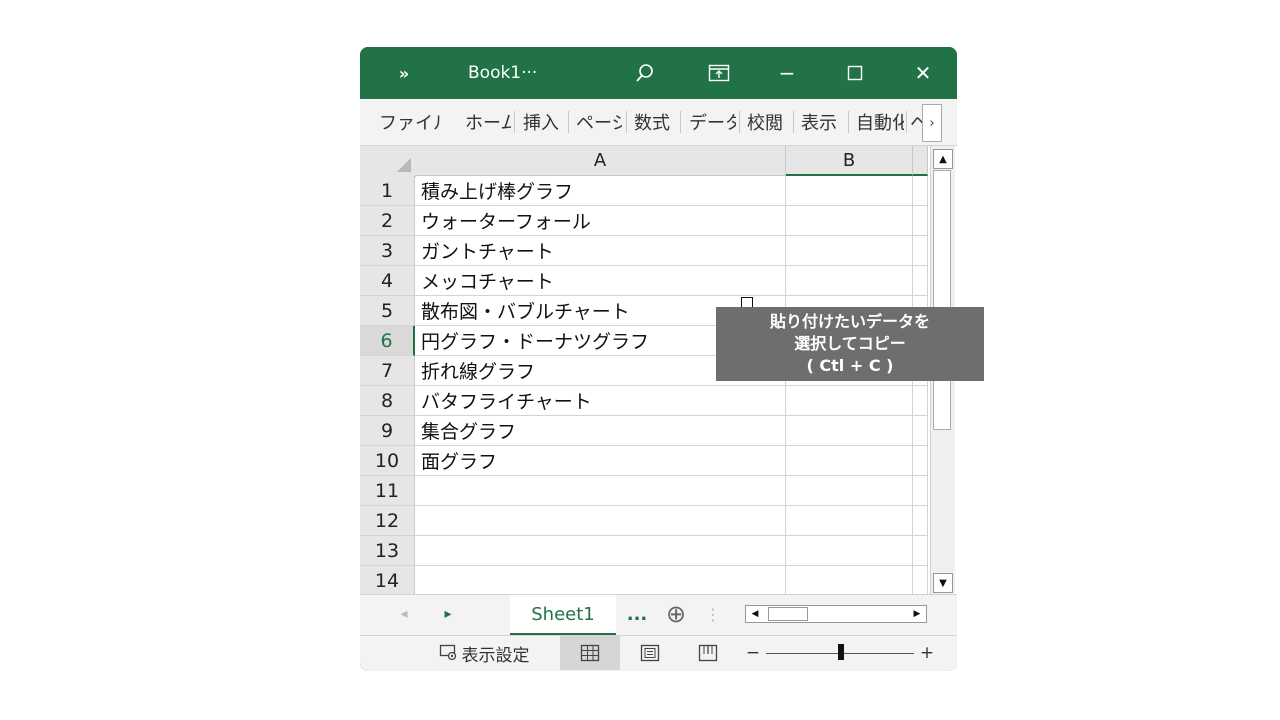 The width and height of the screenshot is (1280, 720). I want to click on horizontal-scroll-thumb, so click(788, 614).